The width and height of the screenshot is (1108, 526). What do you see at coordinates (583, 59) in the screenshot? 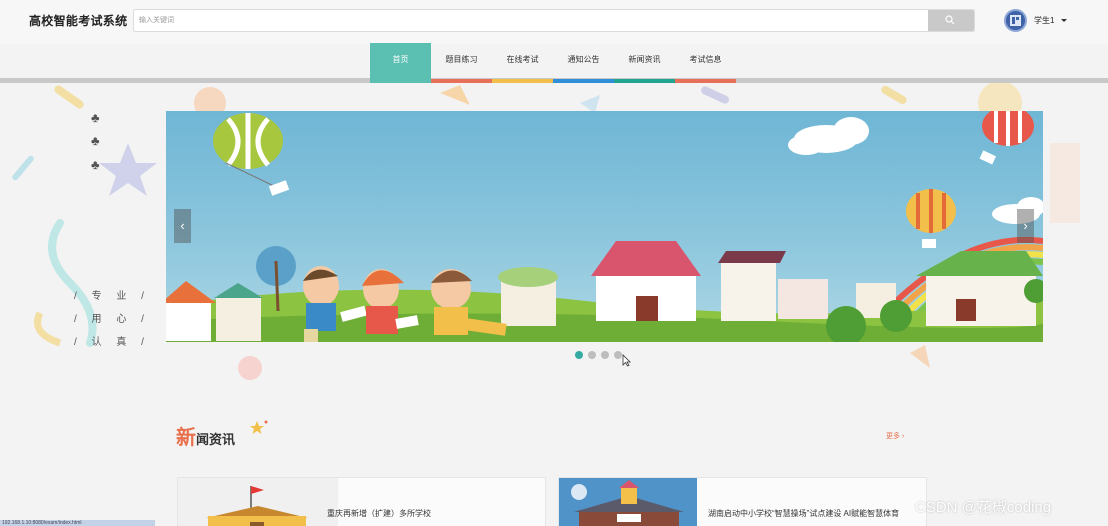
I see `nav-item-label: 通知公告` at bounding box center [583, 59].